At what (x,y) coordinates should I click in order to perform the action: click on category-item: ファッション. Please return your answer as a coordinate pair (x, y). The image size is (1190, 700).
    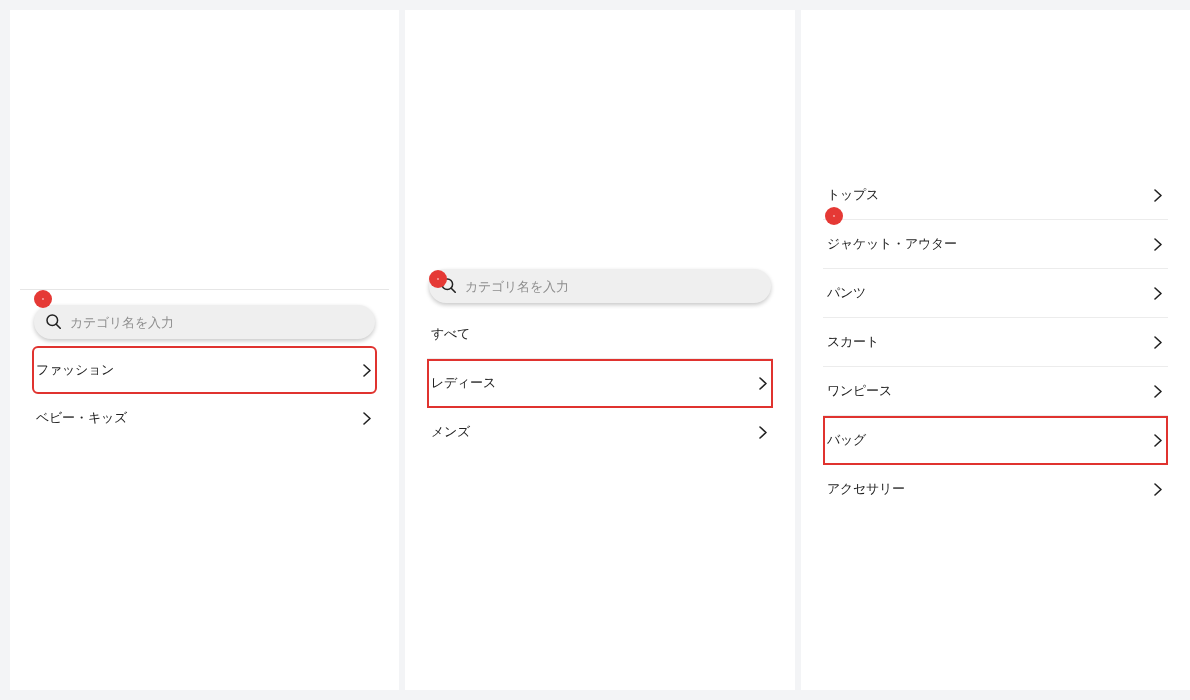
    Looking at the image, I should click on (205, 370).